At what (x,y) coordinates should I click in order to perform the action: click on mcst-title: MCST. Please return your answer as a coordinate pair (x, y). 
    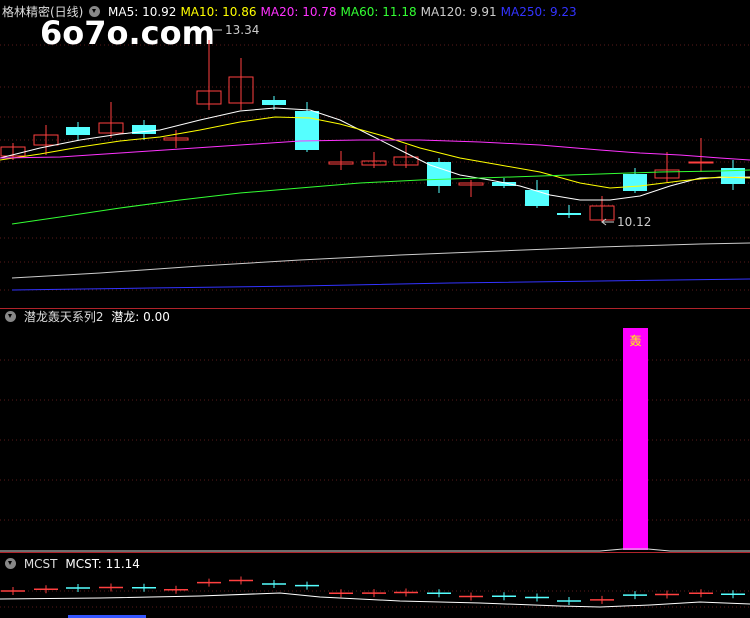
    Looking at the image, I should click on (40, 564).